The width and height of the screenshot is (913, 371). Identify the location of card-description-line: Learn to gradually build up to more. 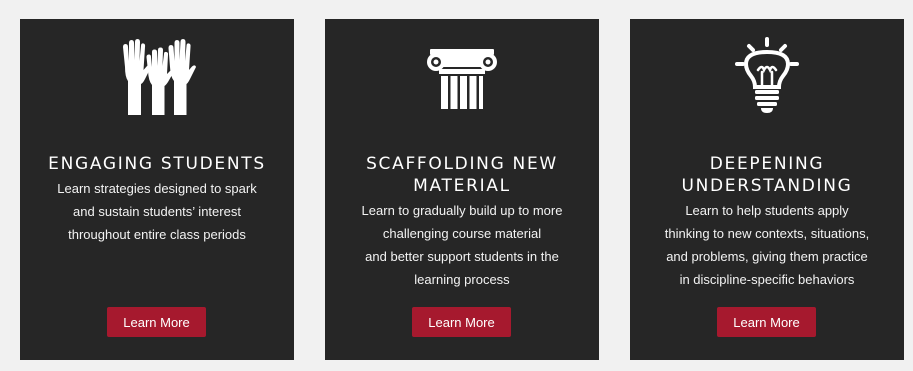
(462, 210).